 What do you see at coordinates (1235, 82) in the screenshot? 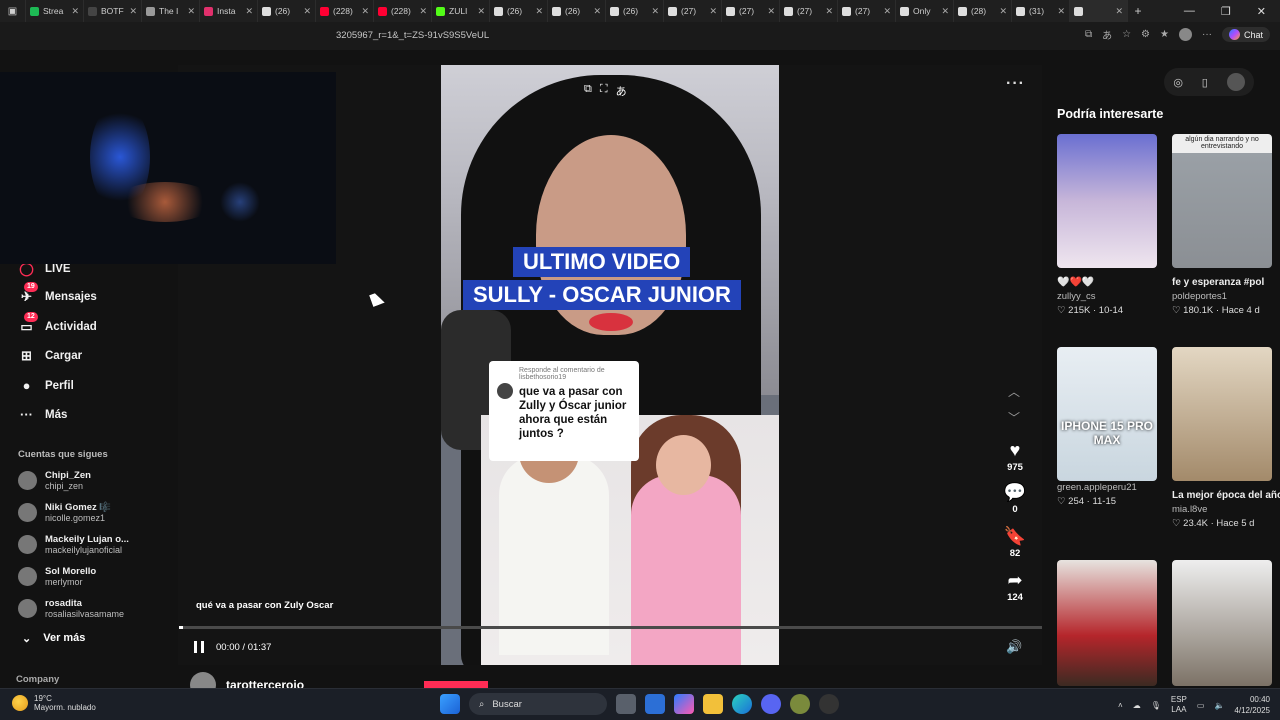
I see `user-avatar` at bounding box center [1235, 82].